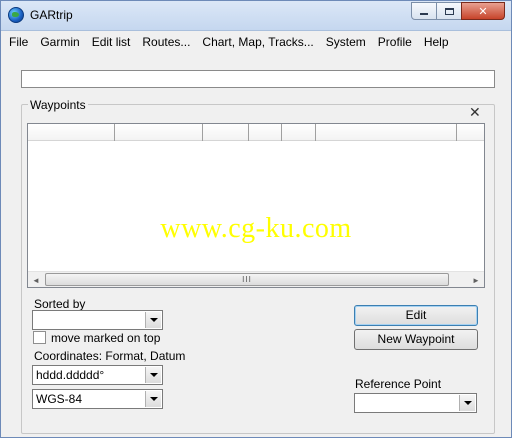  I want to click on sorted-by-dropdown, so click(97, 320).